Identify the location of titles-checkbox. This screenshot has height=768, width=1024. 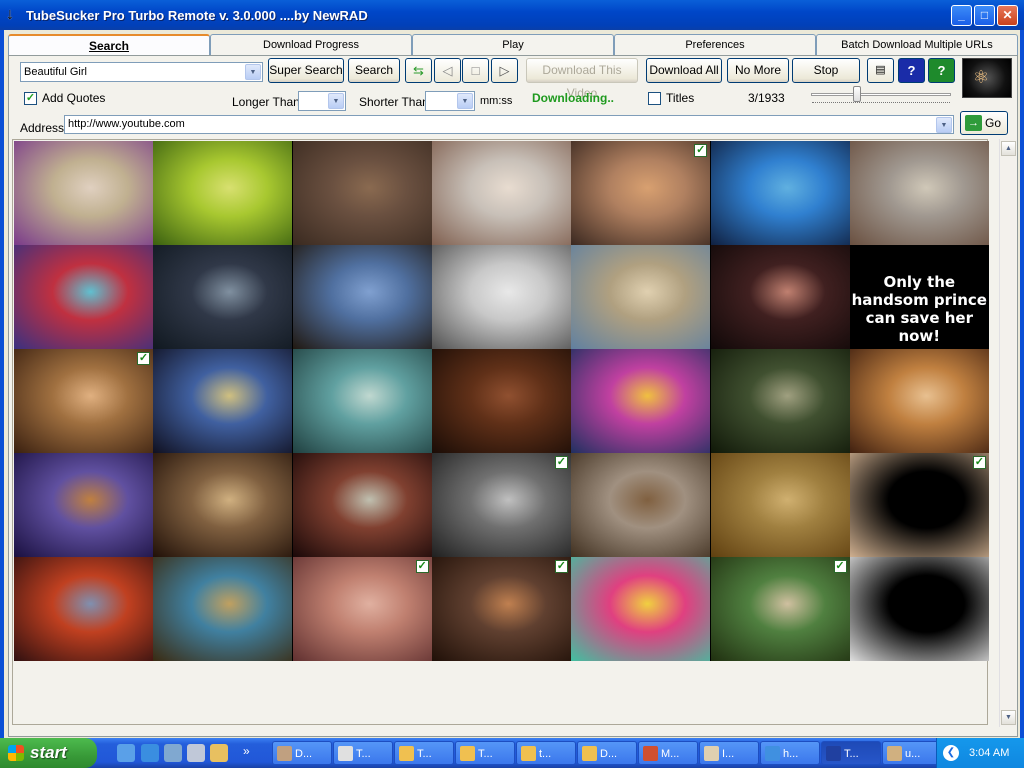
(654, 98).